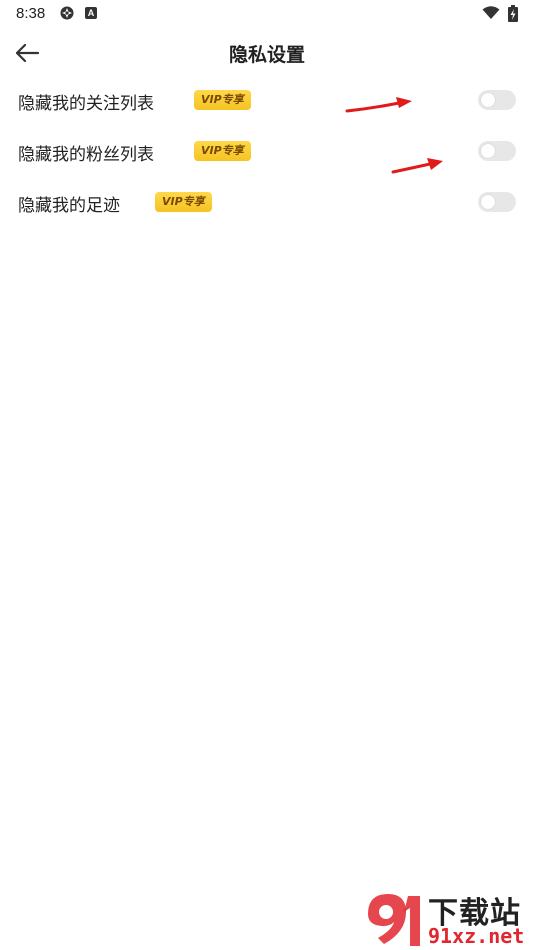 This screenshot has height=950, width=534. I want to click on wifi-icon, so click(491, 12).